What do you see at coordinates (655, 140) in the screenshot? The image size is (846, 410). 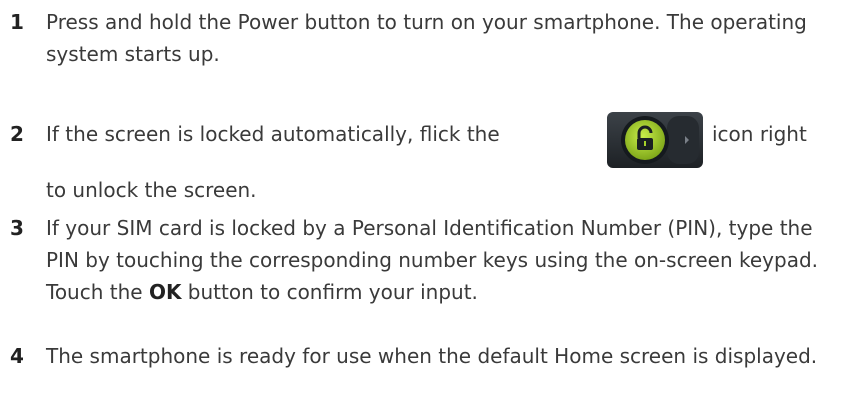 I see `unlock-slider-icon` at bounding box center [655, 140].